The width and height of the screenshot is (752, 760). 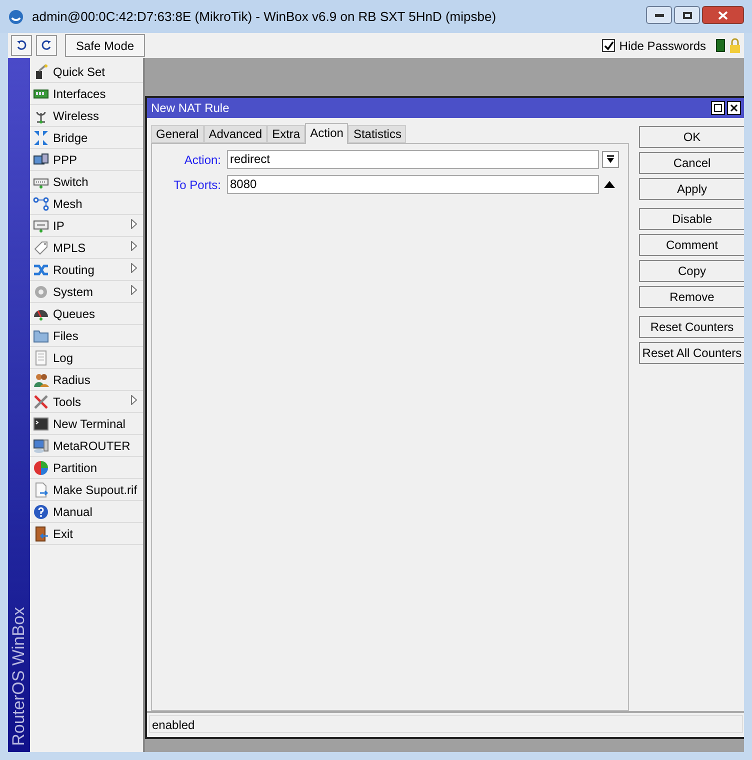 I want to click on door-icon, so click(x=41, y=534).